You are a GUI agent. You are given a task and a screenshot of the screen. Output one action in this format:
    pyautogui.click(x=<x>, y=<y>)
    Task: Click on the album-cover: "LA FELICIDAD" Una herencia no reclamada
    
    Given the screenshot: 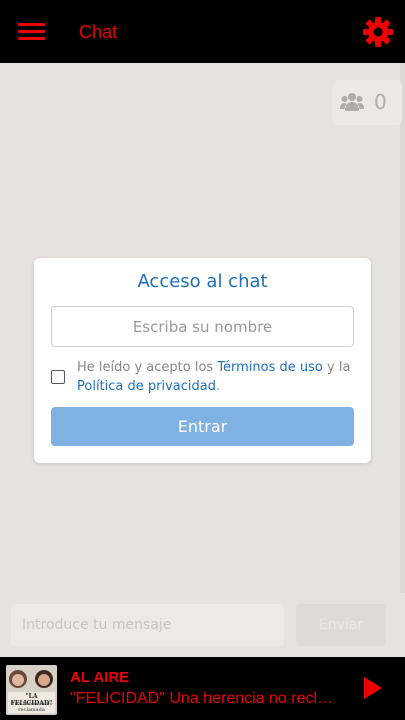 What is the action you would take?
    pyautogui.click(x=31, y=690)
    